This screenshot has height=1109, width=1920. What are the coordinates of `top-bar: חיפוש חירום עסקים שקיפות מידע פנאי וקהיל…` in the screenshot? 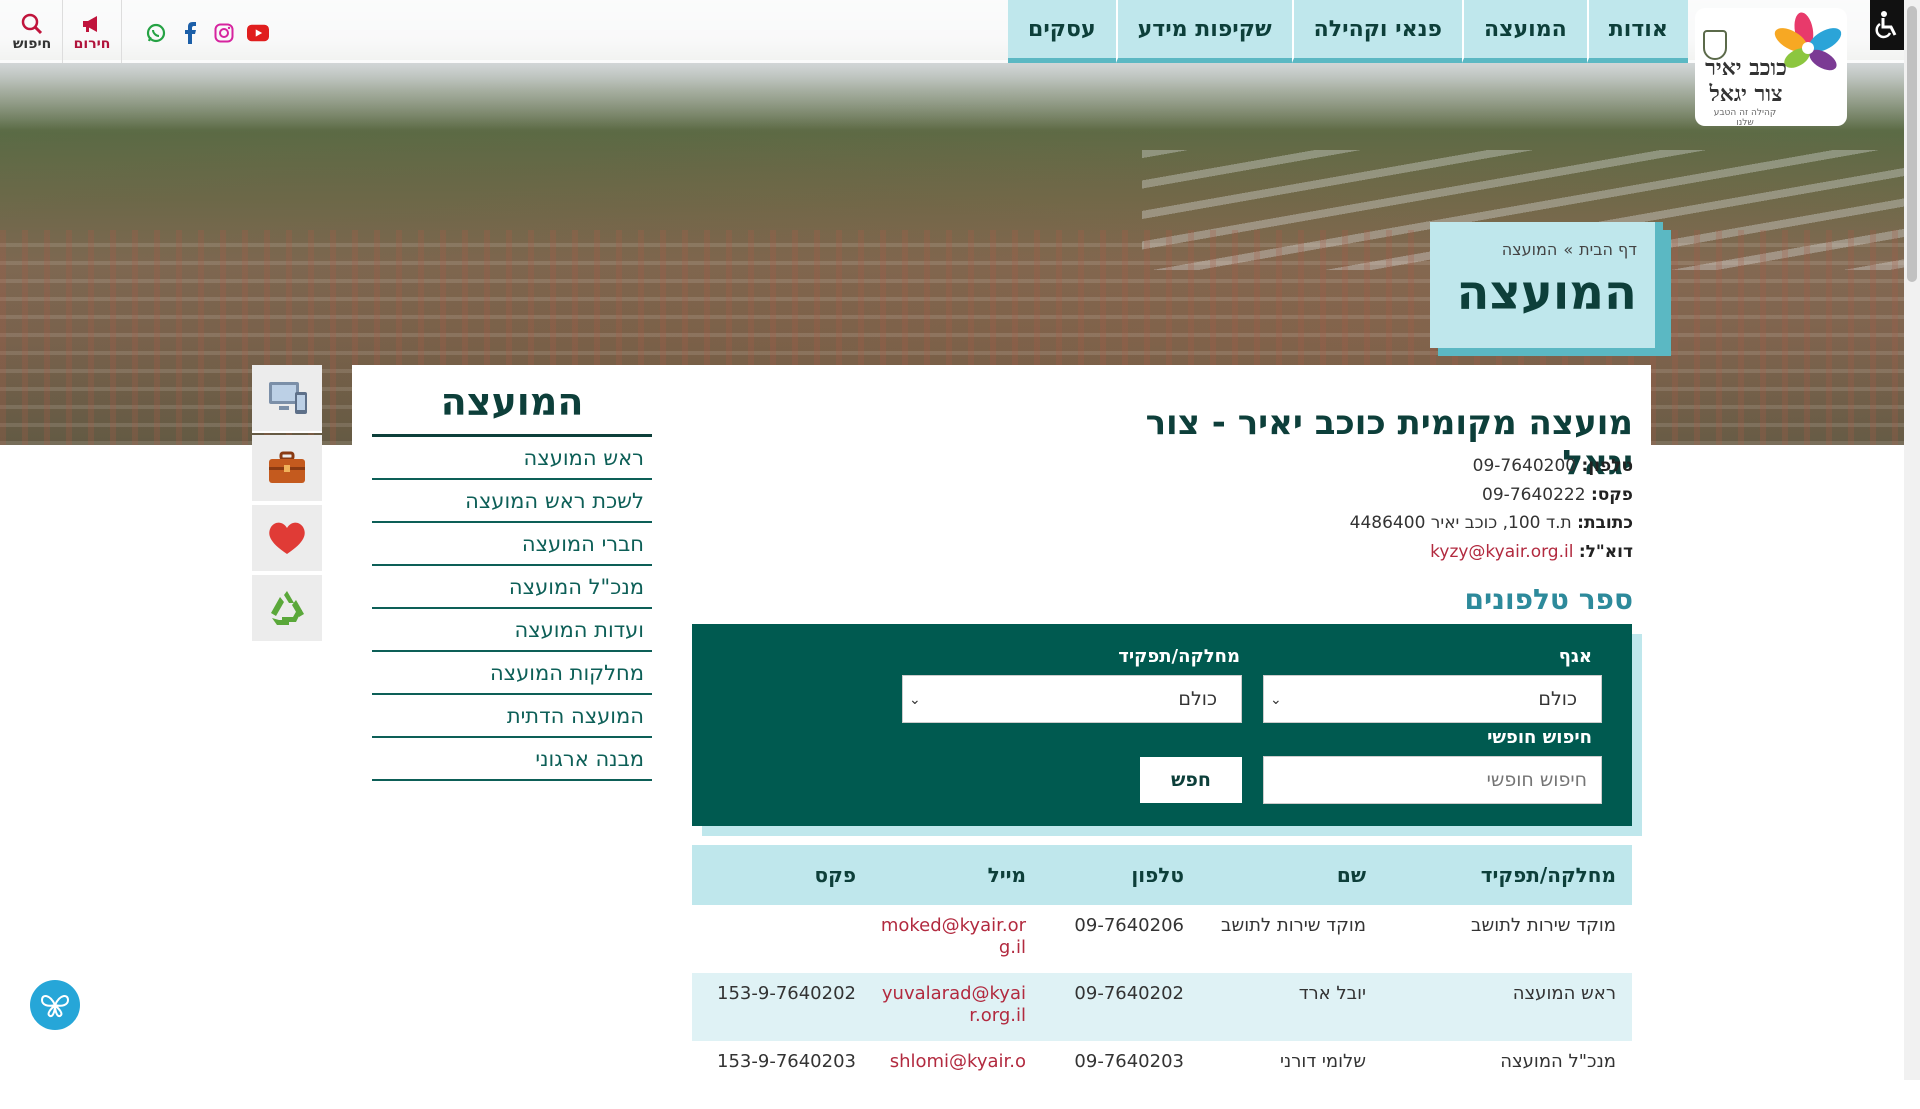 It's located at (952, 64).